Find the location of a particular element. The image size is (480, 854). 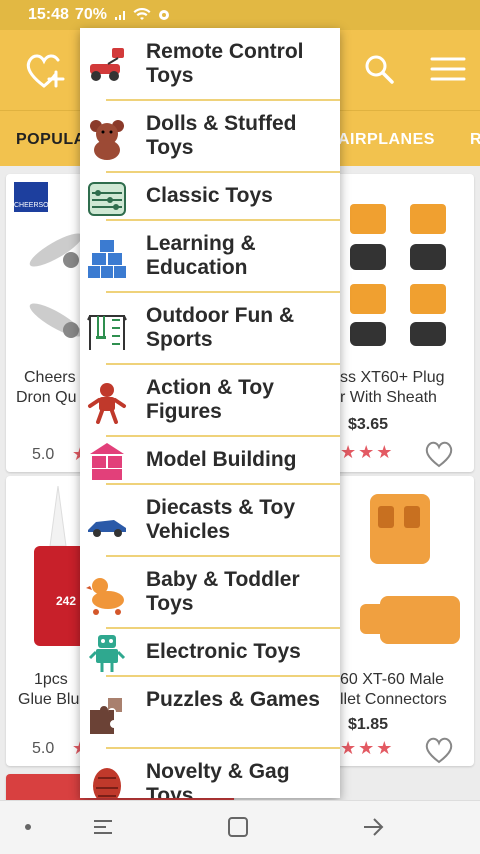

toy-car-icon is located at coordinates (107, 528).